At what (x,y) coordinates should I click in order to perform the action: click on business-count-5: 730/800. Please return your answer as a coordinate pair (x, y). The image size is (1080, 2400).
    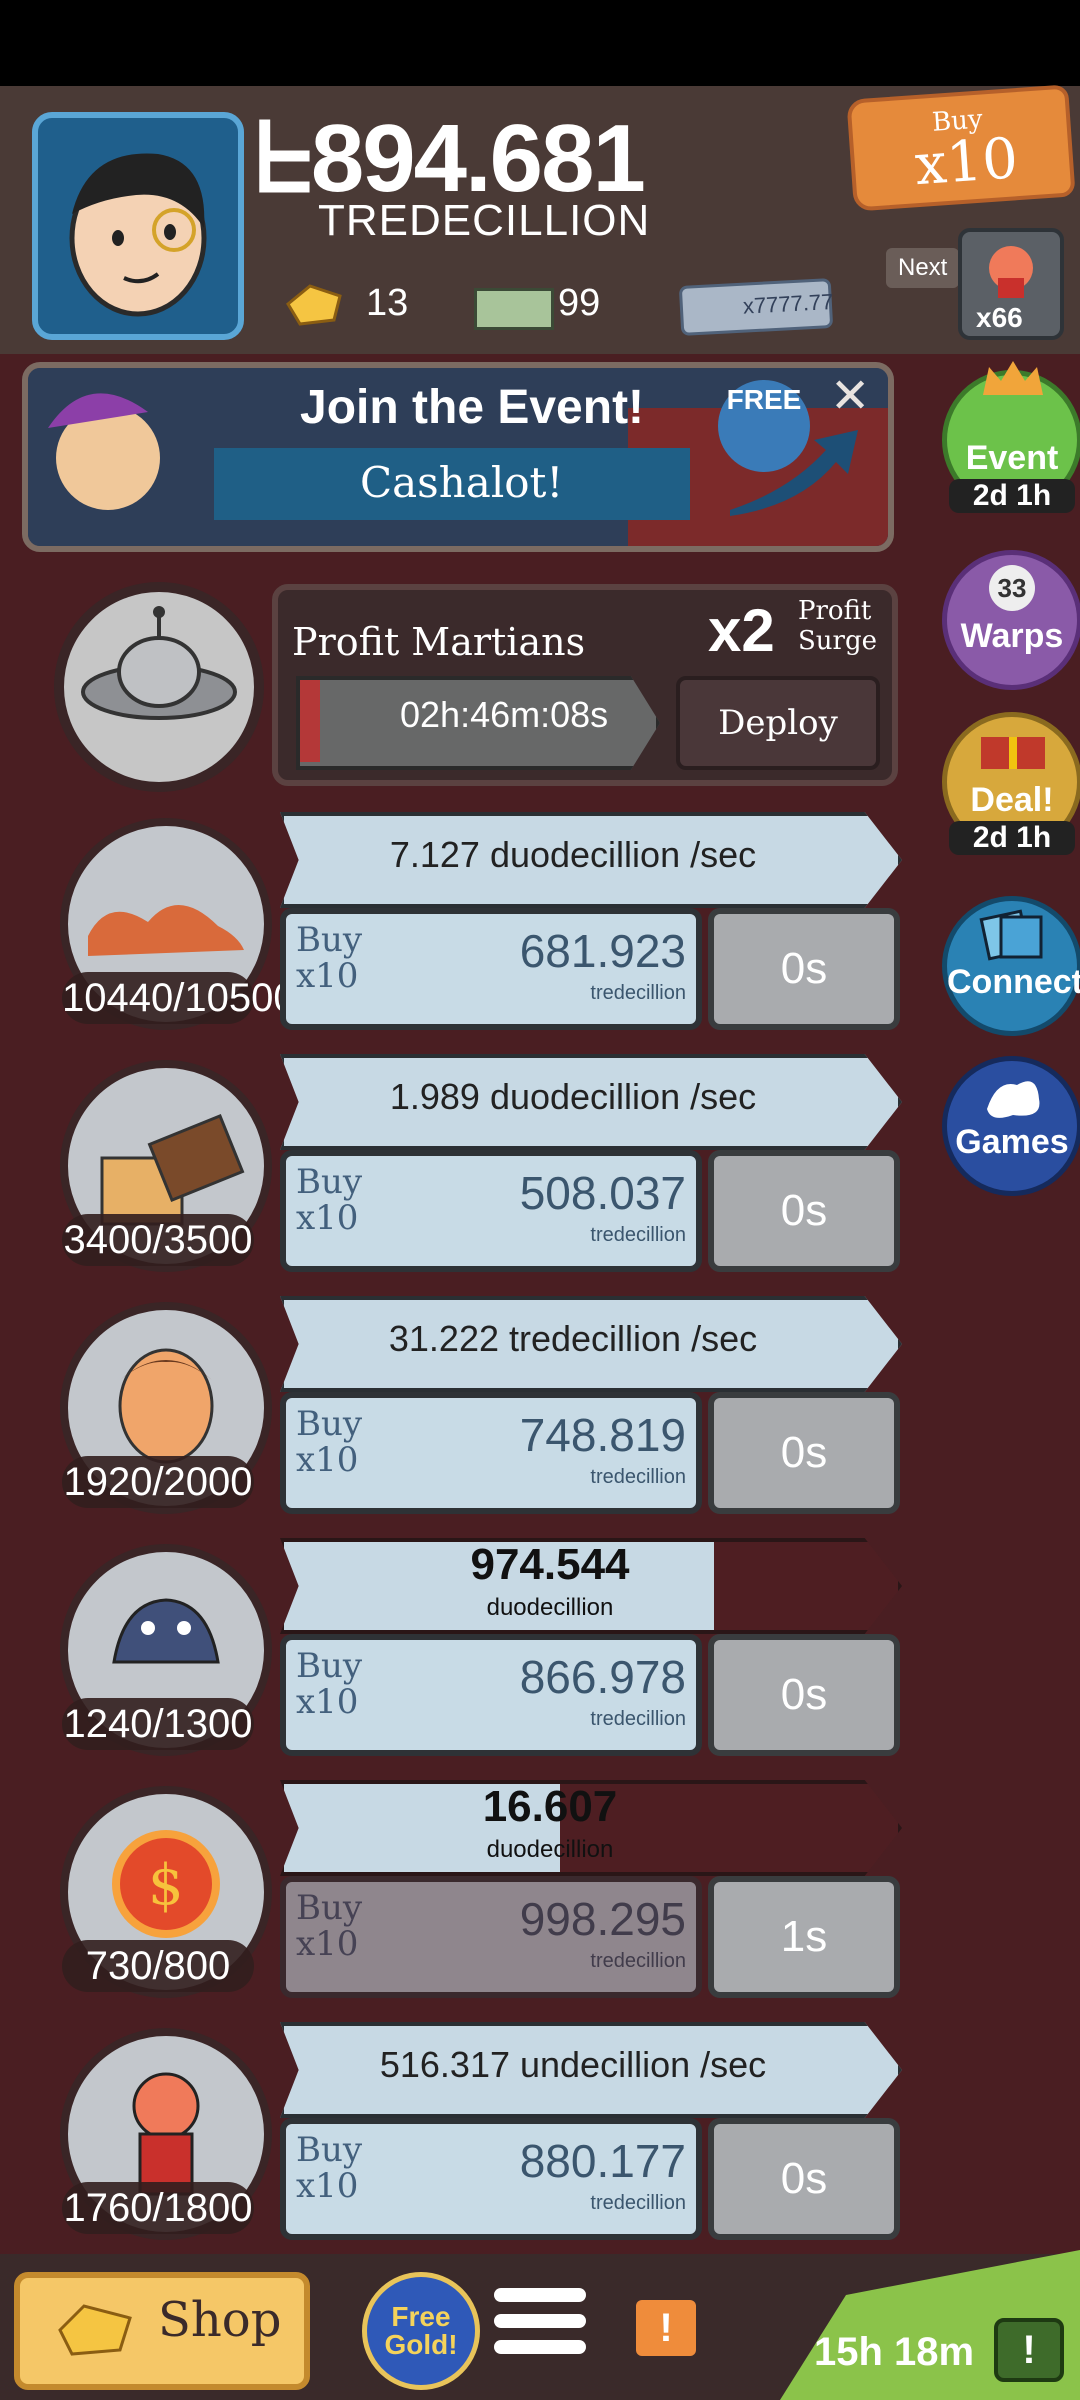
    Looking at the image, I should click on (158, 1966).